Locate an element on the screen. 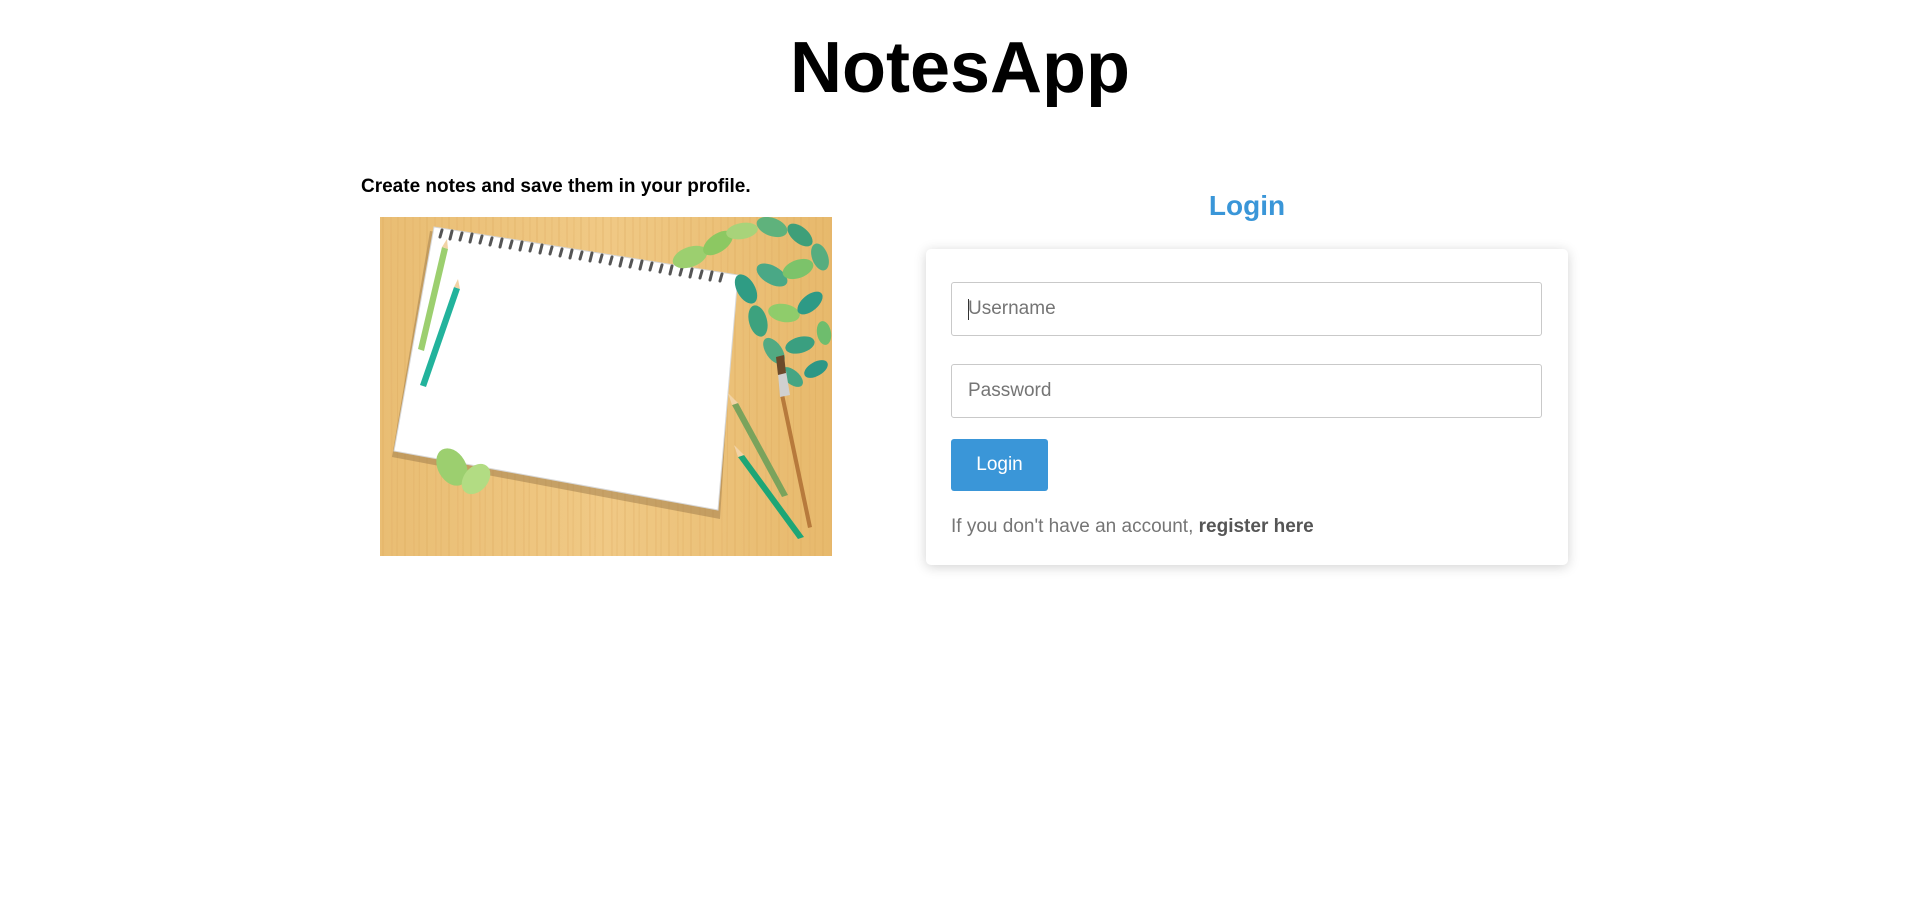  register-prompt-text: If you don't have an account, is located at coordinates (1075, 526).